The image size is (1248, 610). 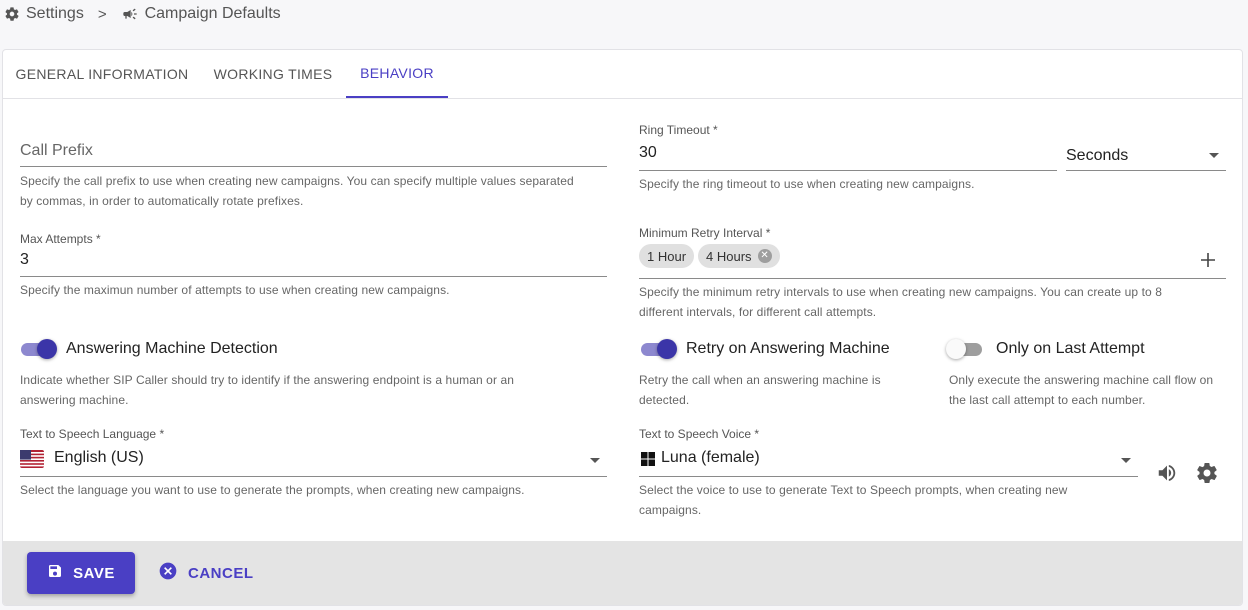 What do you see at coordinates (764, 256) in the screenshot?
I see `chip-delete-icon: ✕` at bounding box center [764, 256].